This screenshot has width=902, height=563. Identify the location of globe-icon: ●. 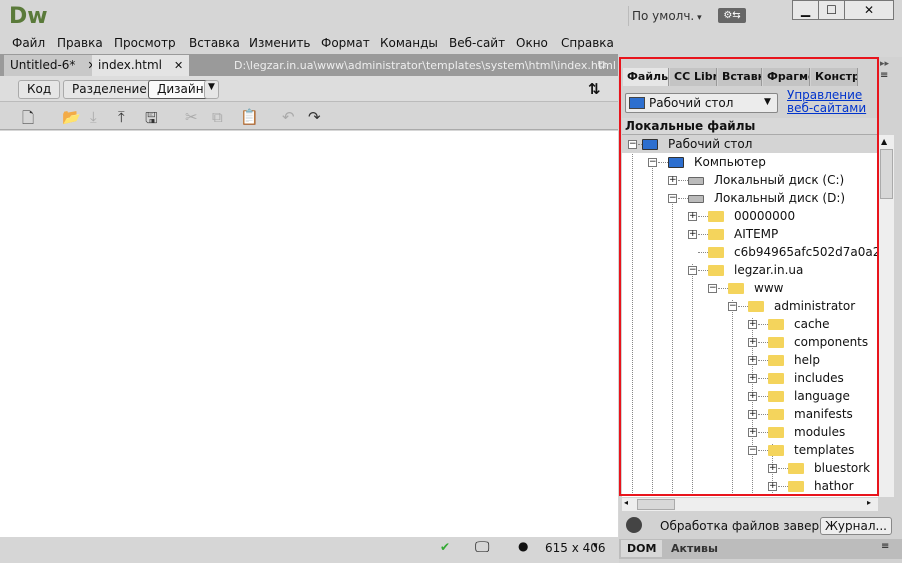
(523, 546).